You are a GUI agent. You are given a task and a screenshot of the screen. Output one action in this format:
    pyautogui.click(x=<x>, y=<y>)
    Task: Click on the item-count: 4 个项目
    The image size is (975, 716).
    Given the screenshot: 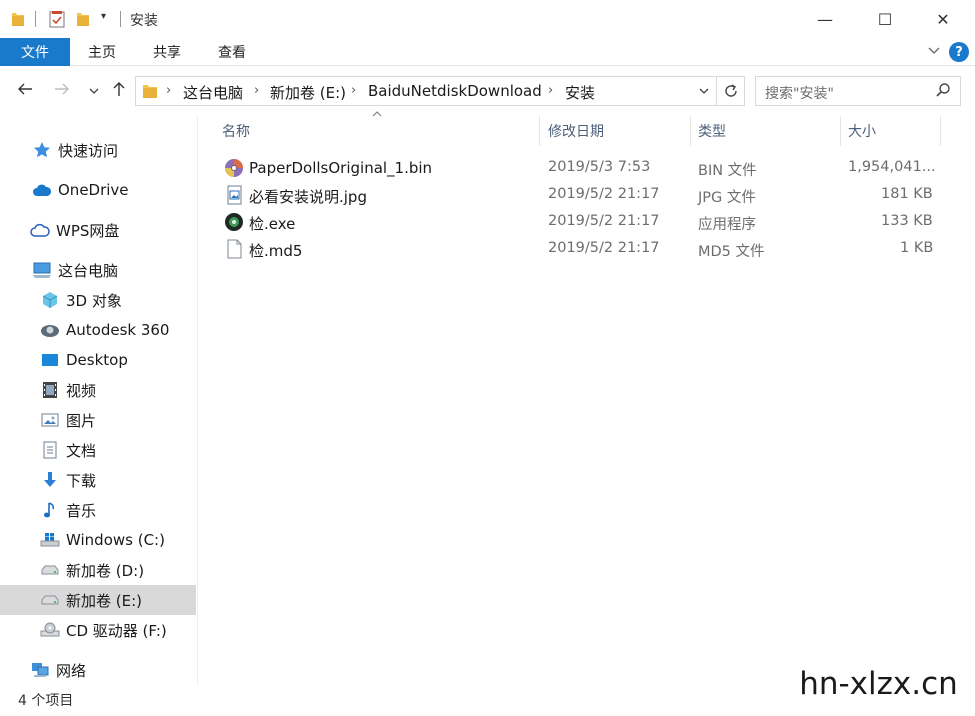 What is the action you would take?
    pyautogui.click(x=46, y=701)
    